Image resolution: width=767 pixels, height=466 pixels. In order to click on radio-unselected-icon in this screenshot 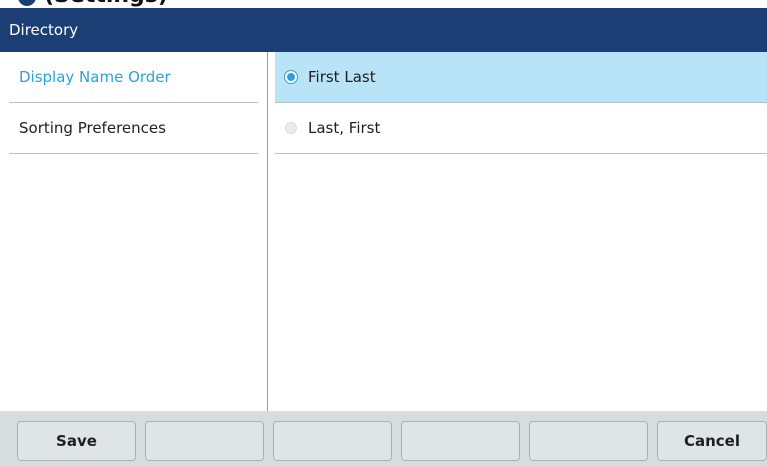, I will do `click(291, 128)`.